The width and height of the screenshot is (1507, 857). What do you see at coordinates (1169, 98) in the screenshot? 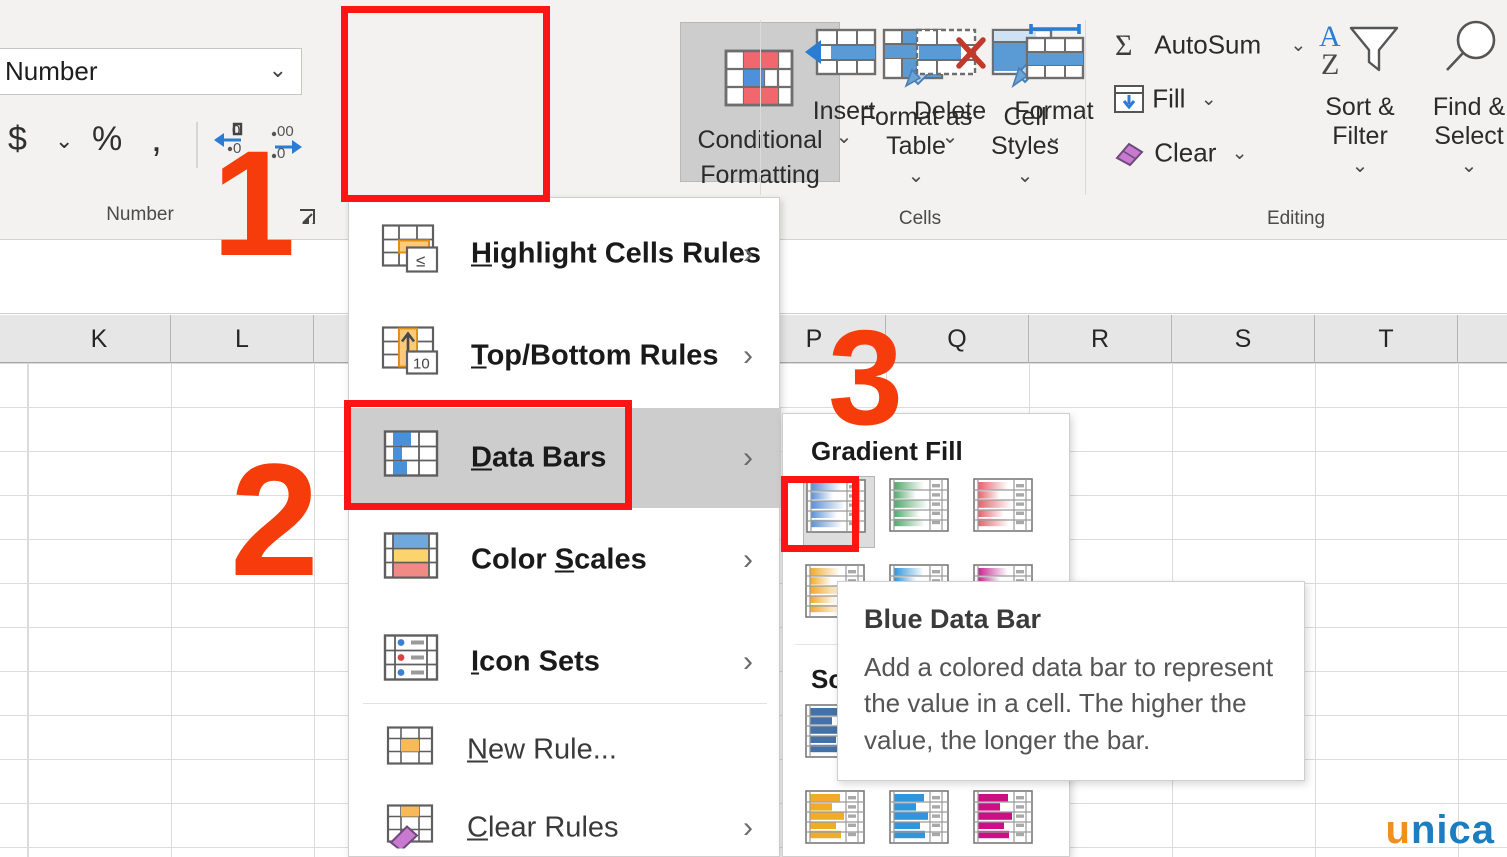
I see `fill-label: Fill` at bounding box center [1169, 98].